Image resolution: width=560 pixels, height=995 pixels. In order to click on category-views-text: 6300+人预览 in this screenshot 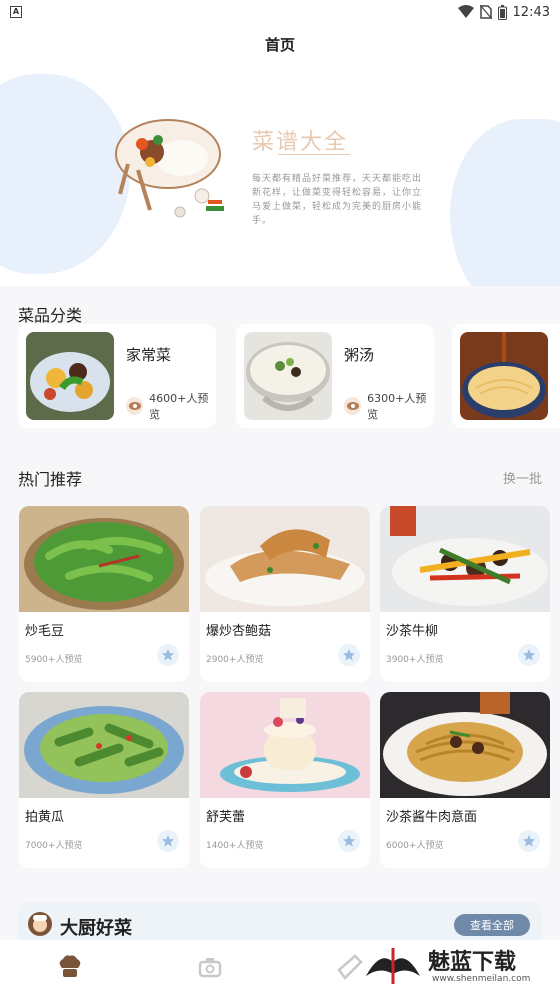, I will do `click(397, 406)`.